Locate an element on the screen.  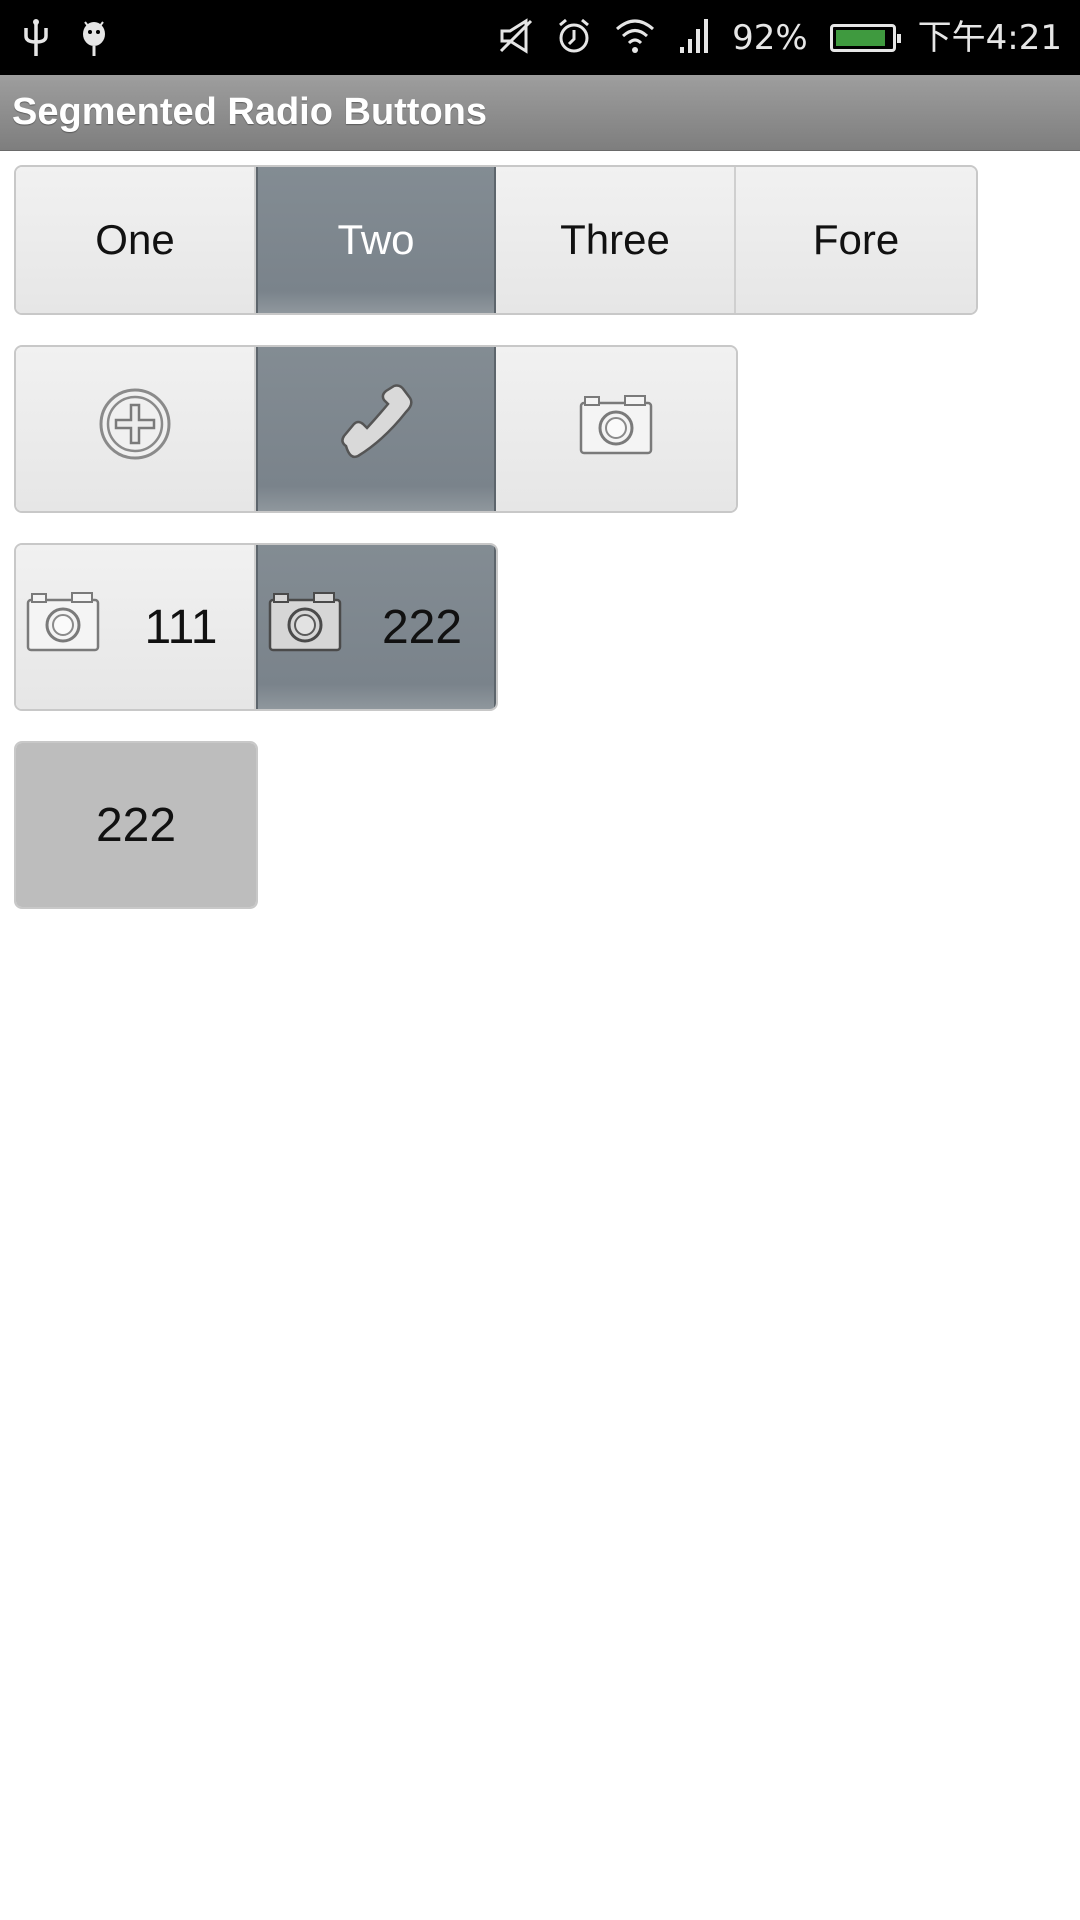
segmented-group-text: One Two Three Fore is located at coordinates (496, 240).